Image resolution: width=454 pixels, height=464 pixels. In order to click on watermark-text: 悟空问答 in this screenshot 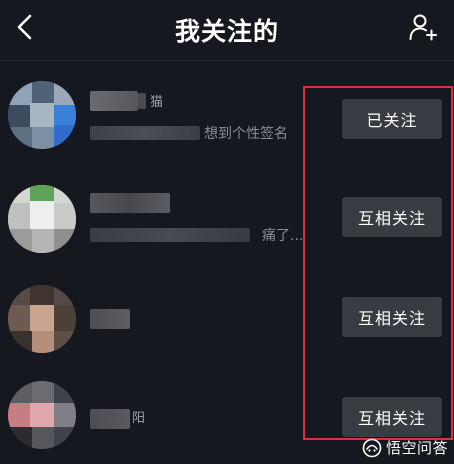, I will do `click(416, 448)`.